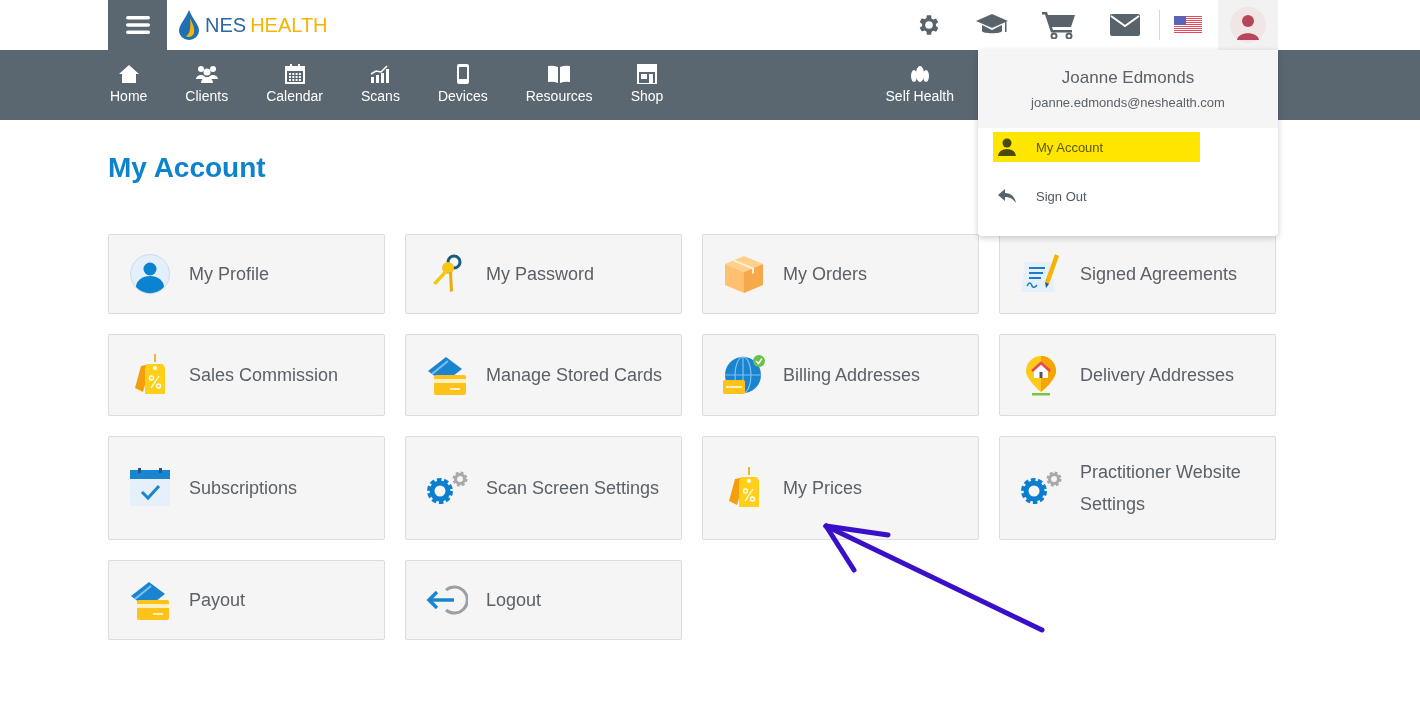  Describe the element at coordinates (543, 274) in the screenshot. I see `account-tile: My Password` at that location.